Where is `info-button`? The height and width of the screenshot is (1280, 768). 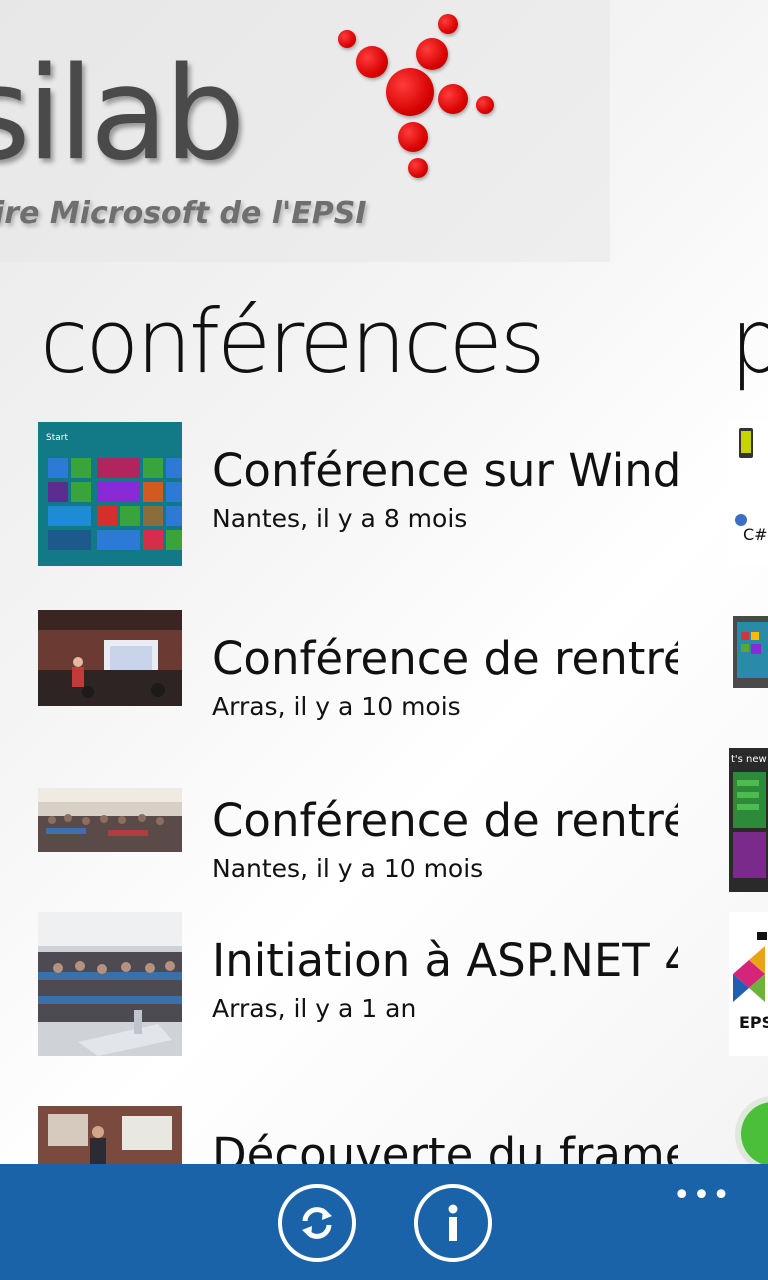 info-button is located at coordinates (453, 1223).